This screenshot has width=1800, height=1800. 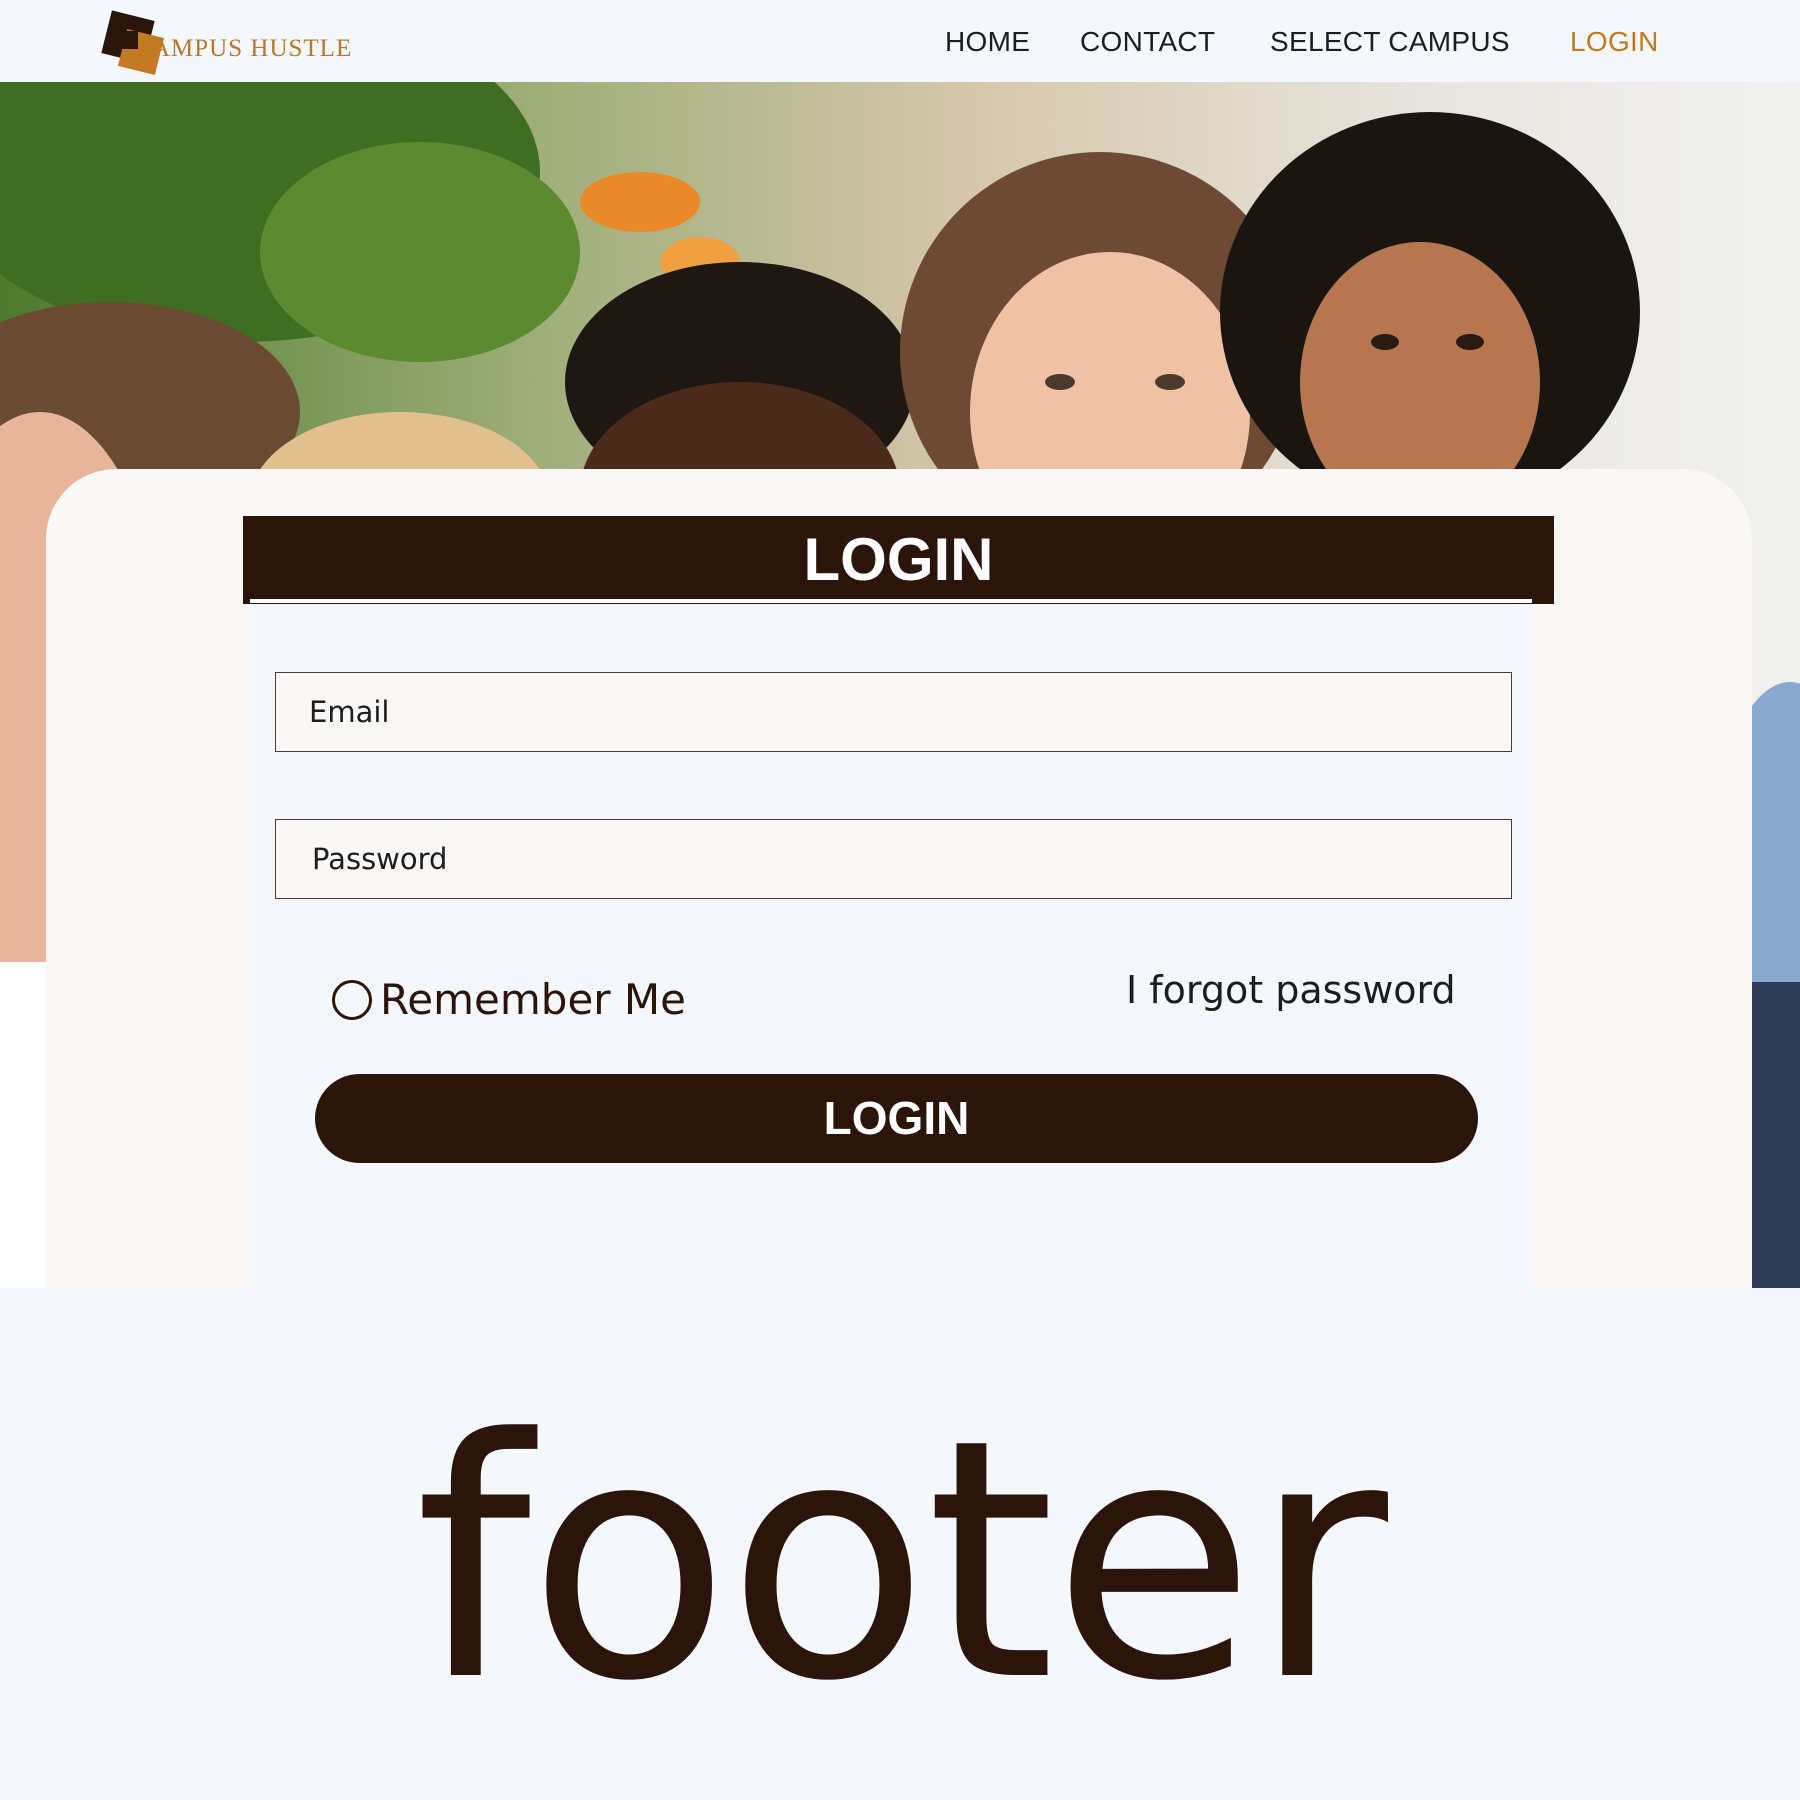 I want to click on password-field, so click(x=893, y=859).